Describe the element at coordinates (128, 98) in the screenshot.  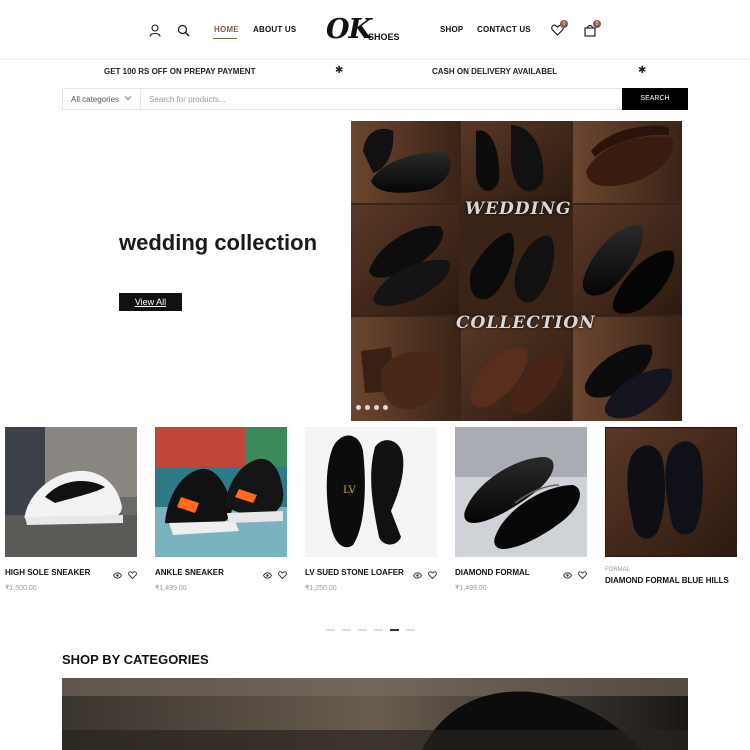
I see `chevron-down-icon` at that location.